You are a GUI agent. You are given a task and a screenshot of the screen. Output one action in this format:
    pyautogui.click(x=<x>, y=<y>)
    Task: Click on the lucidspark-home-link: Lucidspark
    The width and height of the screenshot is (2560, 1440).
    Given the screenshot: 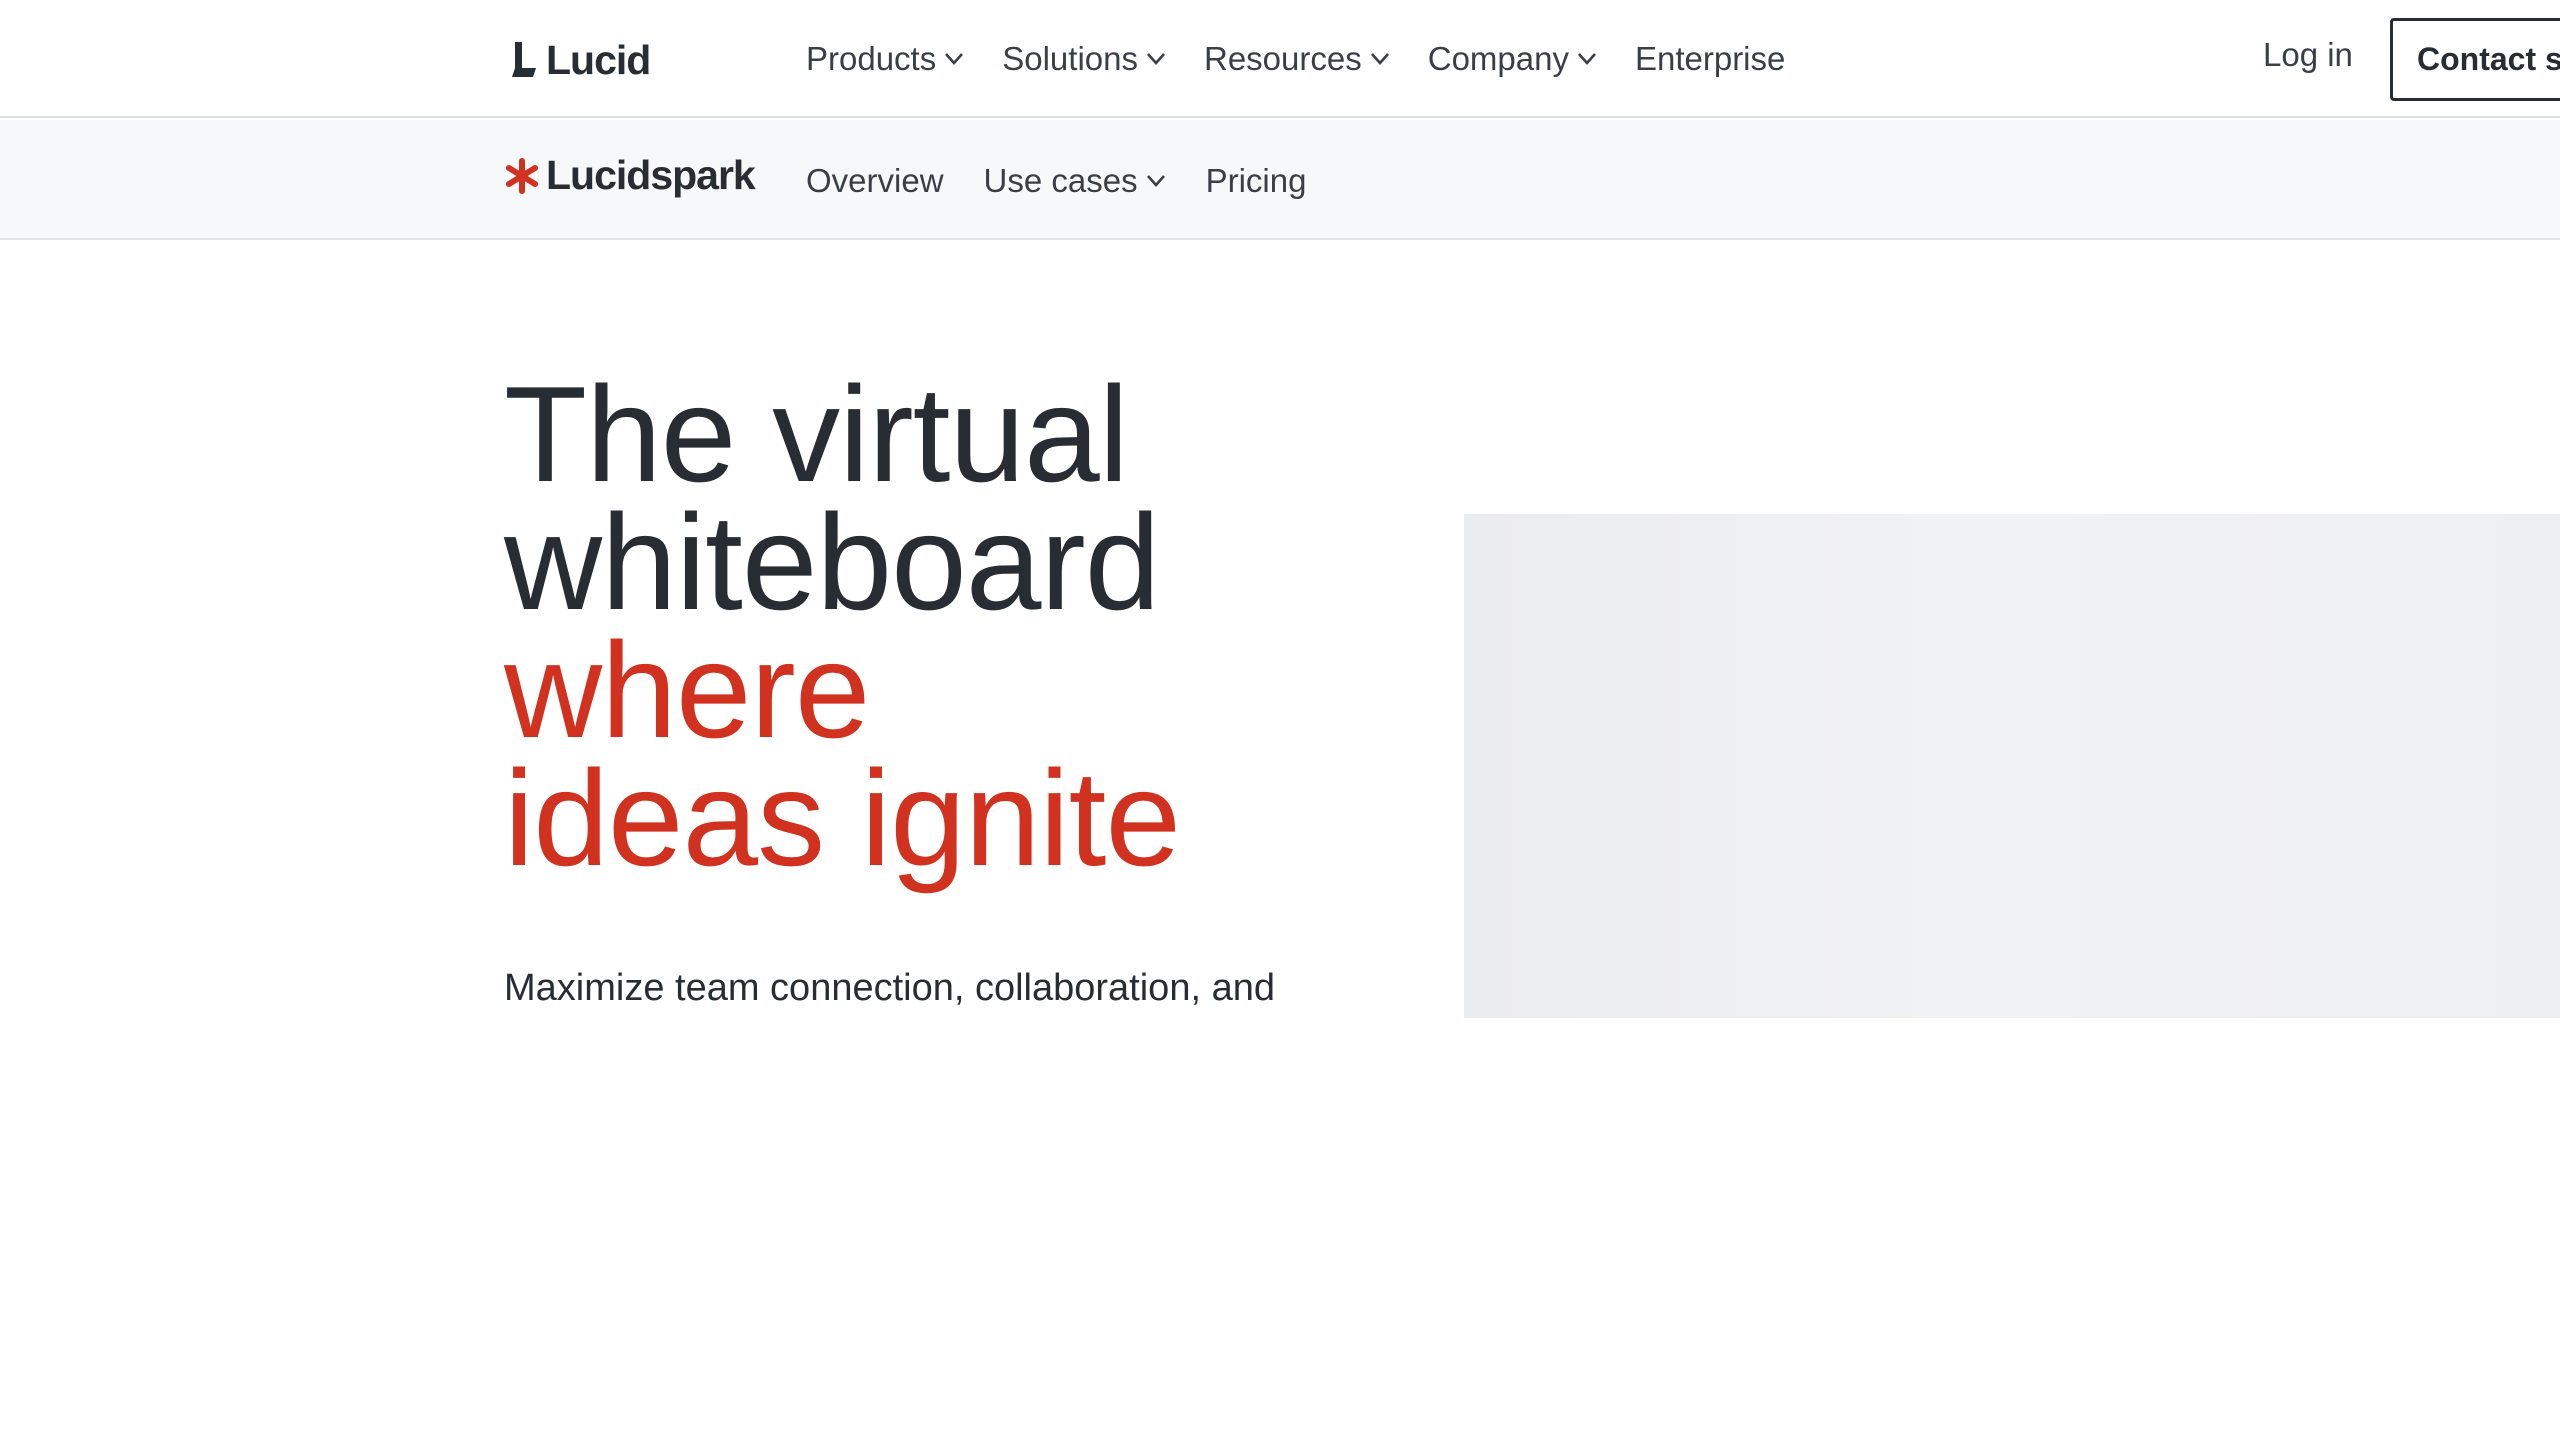 What is the action you would take?
    pyautogui.click(x=630, y=175)
    